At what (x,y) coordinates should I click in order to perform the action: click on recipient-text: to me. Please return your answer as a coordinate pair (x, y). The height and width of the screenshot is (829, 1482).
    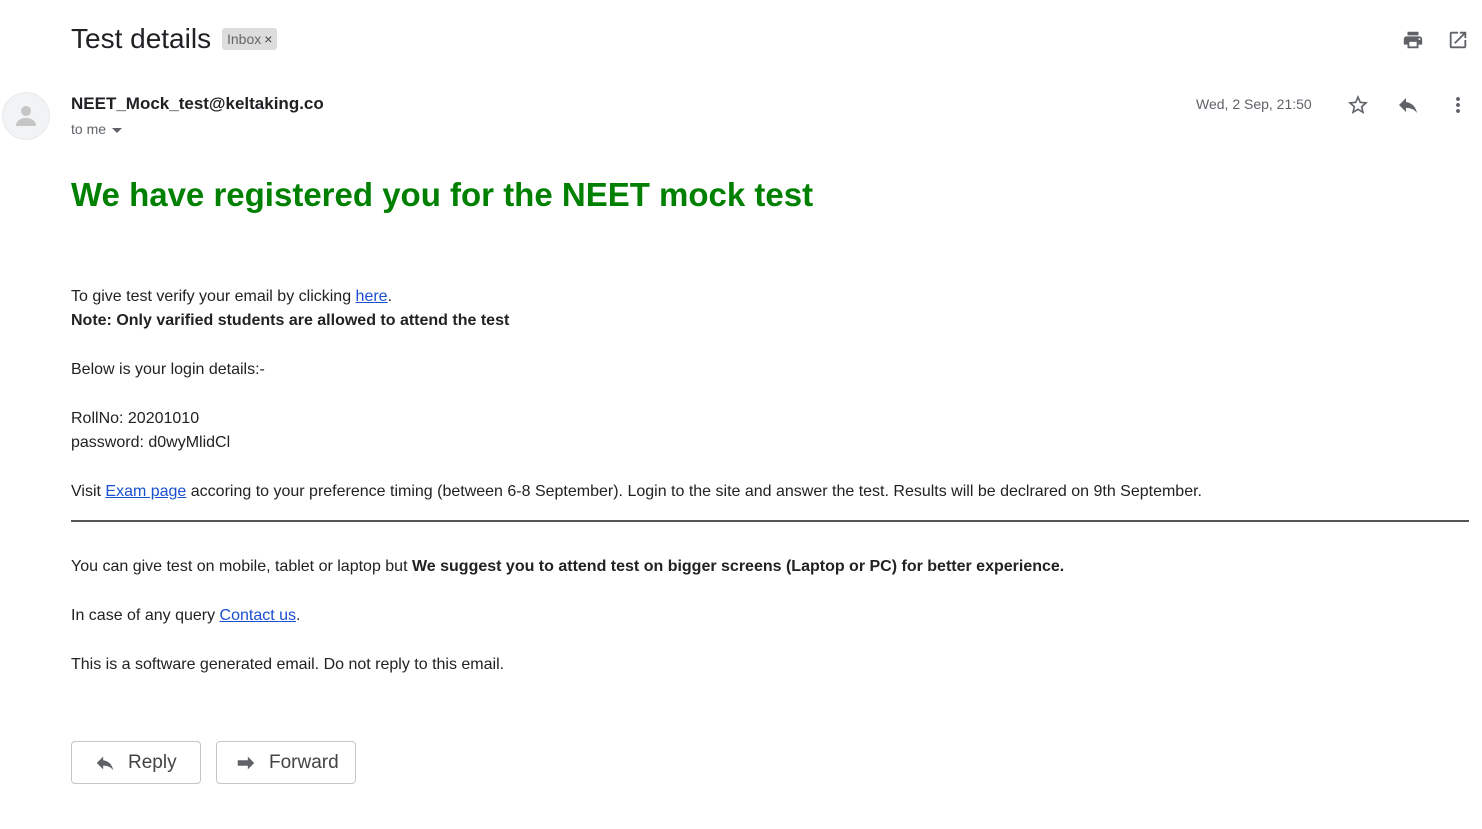
    Looking at the image, I should click on (89, 129).